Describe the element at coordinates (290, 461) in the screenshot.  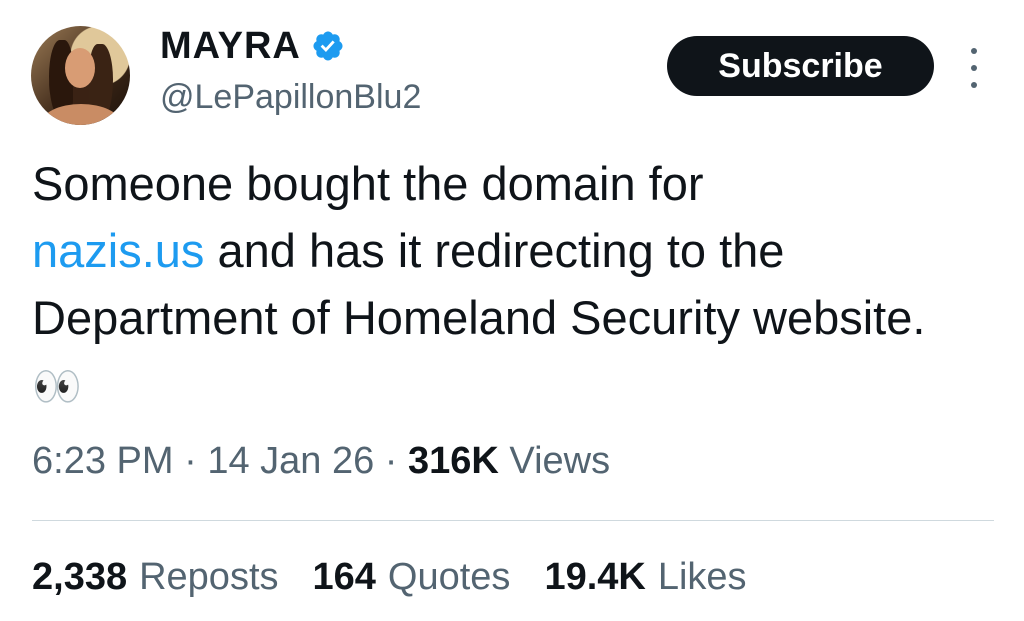
I see `tweet-date: 14 Jan 26` at that location.